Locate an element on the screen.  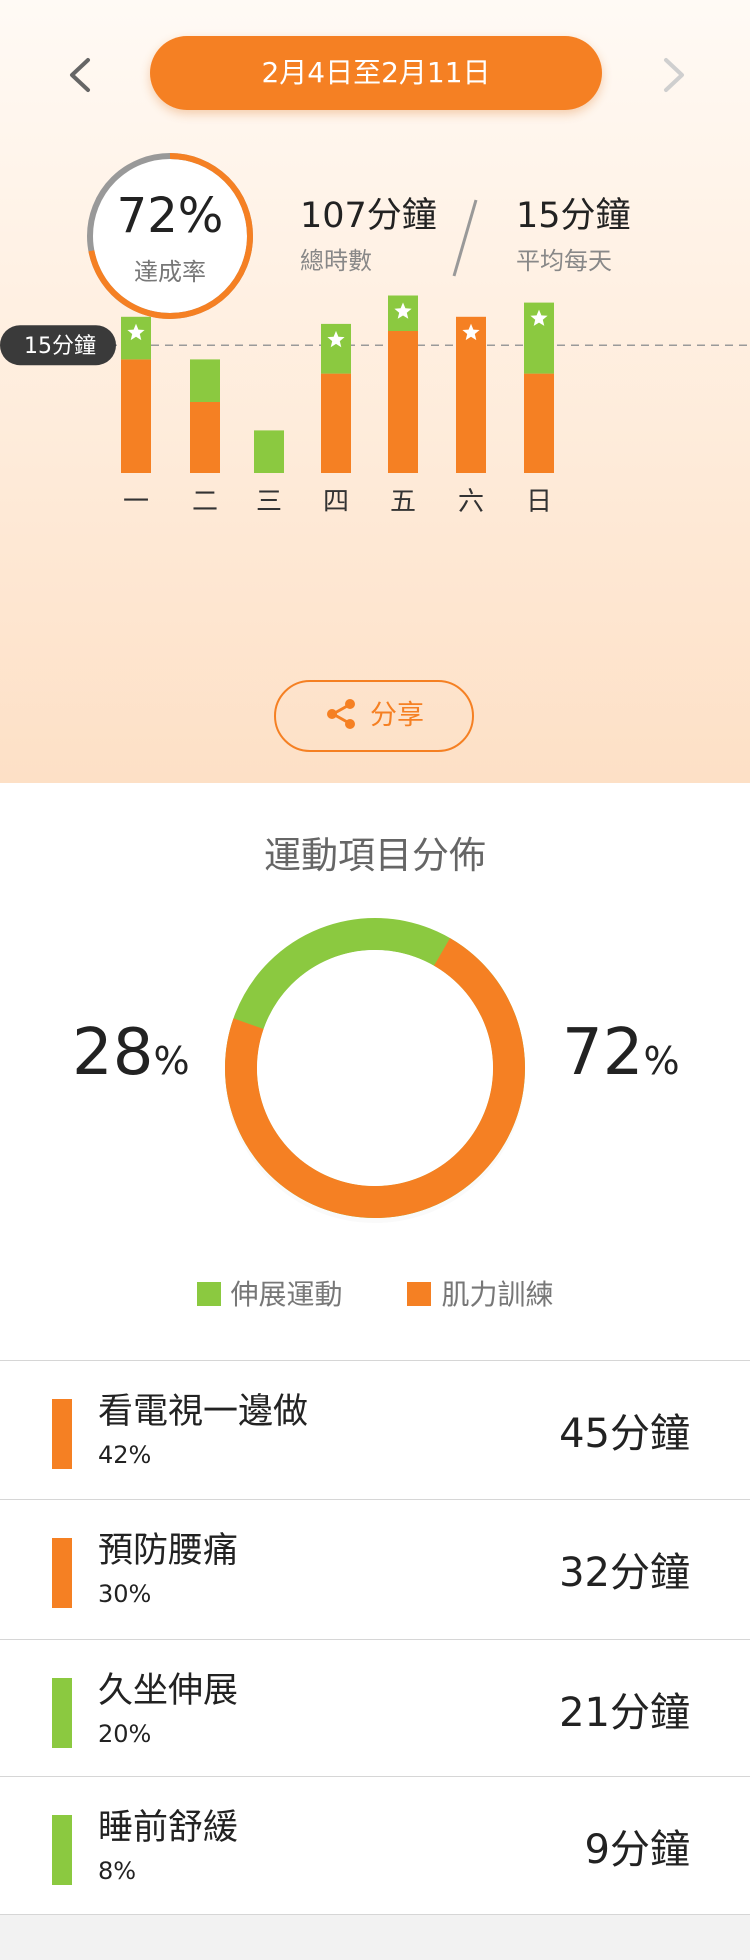
divider-slash is located at coordinates (465, 238).